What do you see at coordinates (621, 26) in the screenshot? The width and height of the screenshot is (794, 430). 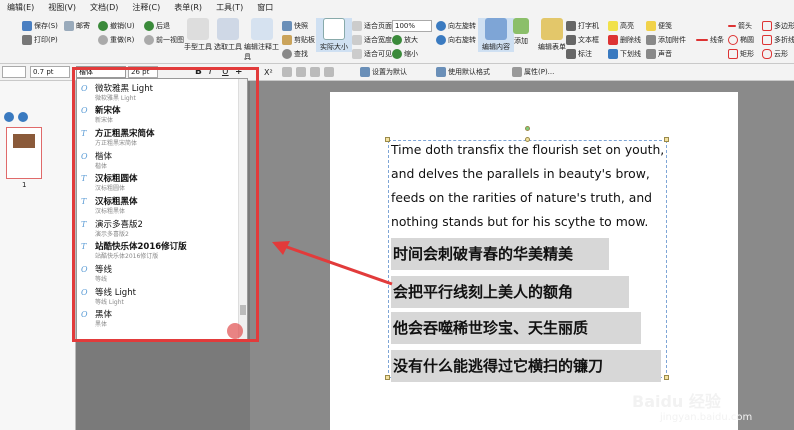 I see `highlight-button: 高亮` at bounding box center [621, 26].